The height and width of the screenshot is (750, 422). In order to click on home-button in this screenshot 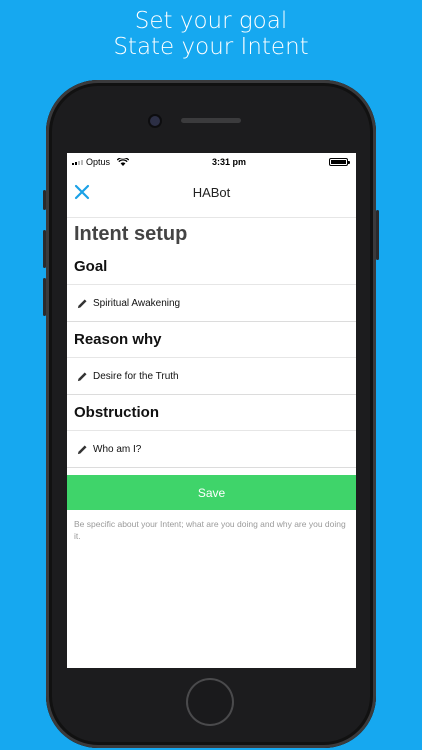, I will do `click(210, 702)`.